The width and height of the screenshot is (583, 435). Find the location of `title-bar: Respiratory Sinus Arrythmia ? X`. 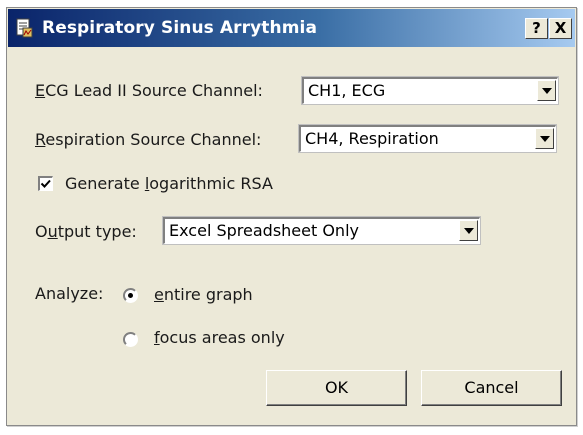

title-bar: Respiratory Sinus Arrythmia ? X is located at coordinates (291, 28).